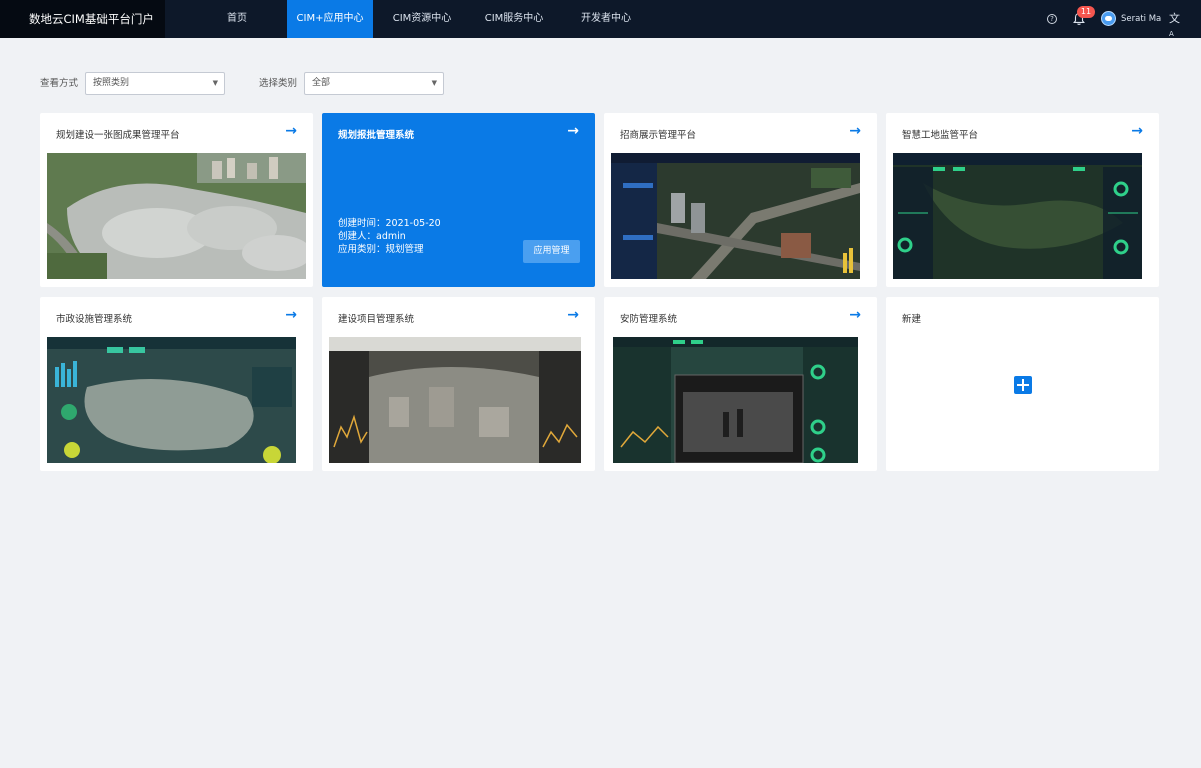 This screenshot has height=768, width=1201. What do you see at coordinates (1108, 18) in the screenshot?
I see `user-avatar` at bounding box center [1108, 18].